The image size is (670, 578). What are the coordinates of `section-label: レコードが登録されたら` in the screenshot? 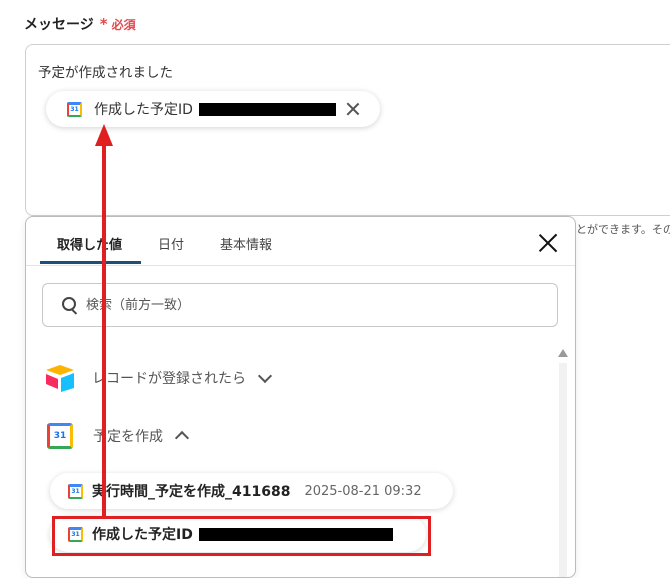 It's located at (169, 379).